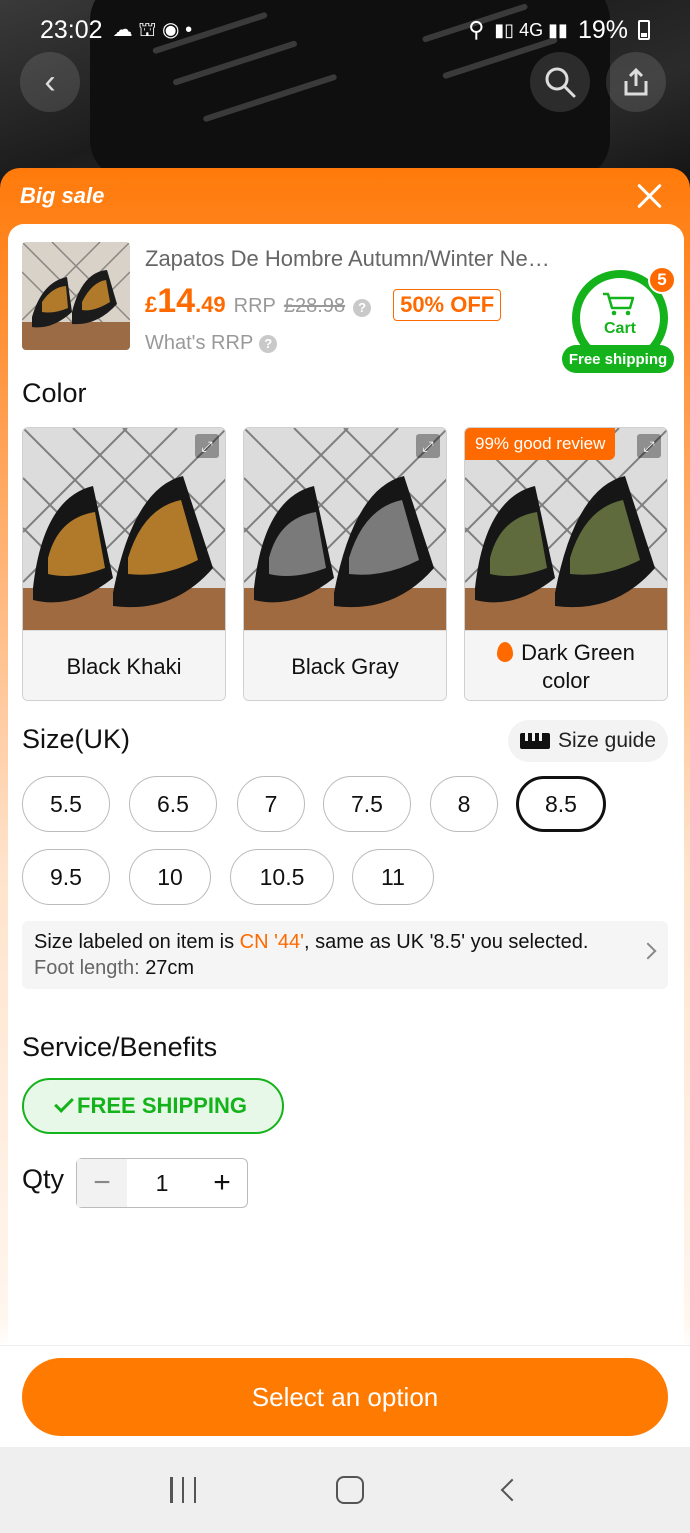 The width and height of the screenshot is (690, 1533). What do you see at coordinates (648, 951) in the screenshot?
I see `chevron-right-icon` at bounding box center [648, 951].